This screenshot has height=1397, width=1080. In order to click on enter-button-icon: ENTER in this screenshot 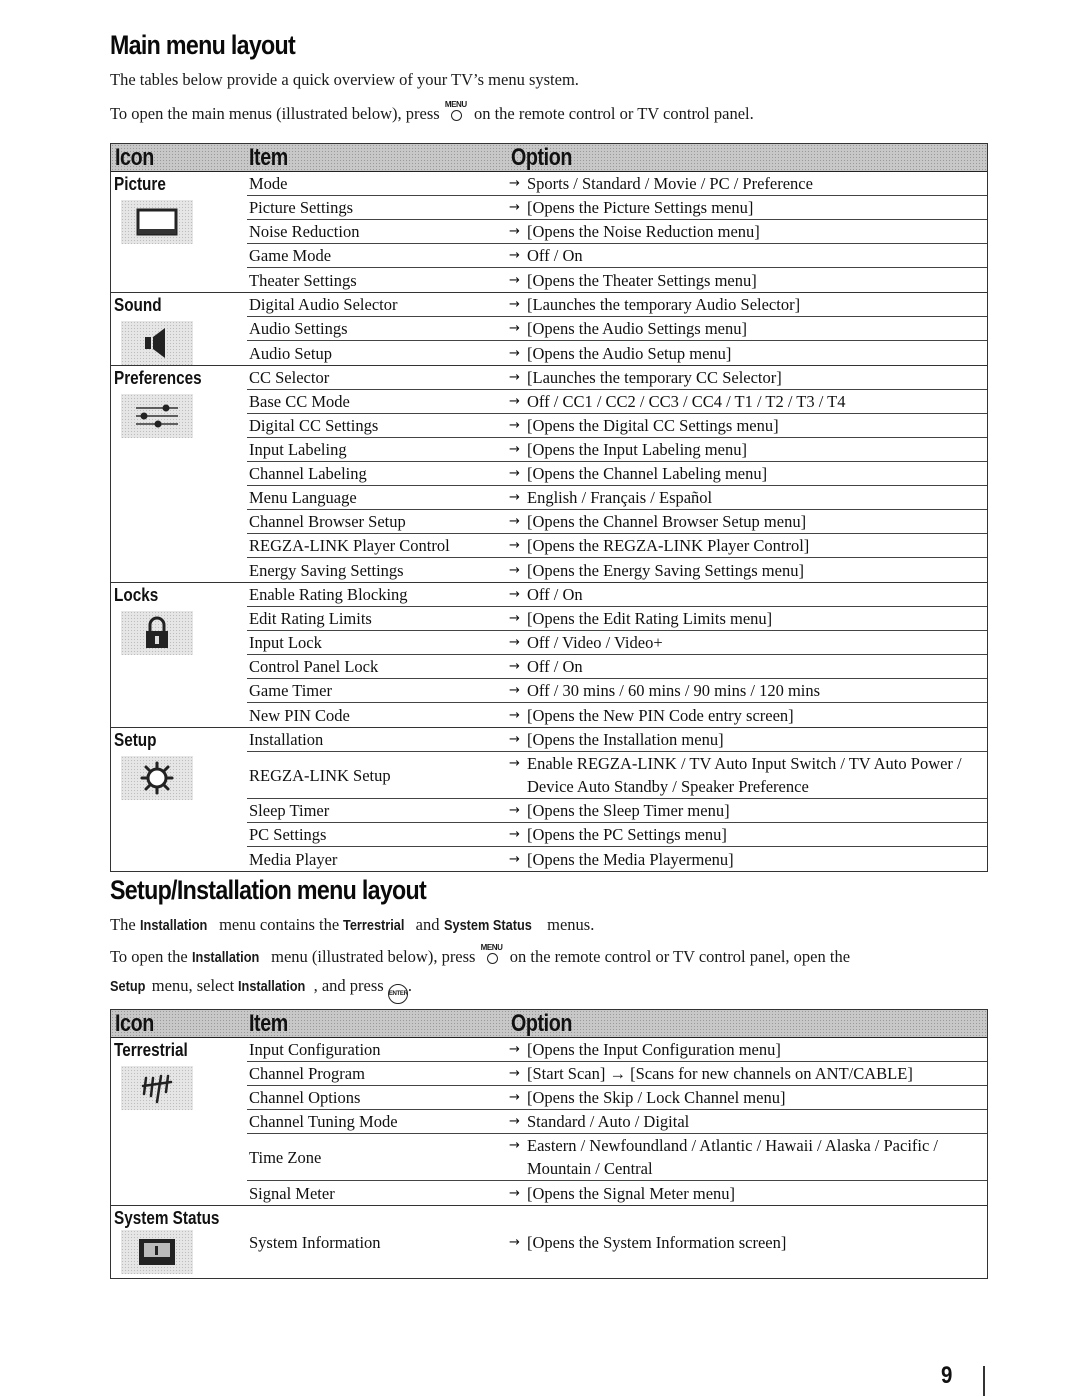, I will do `click(397, 994)`.